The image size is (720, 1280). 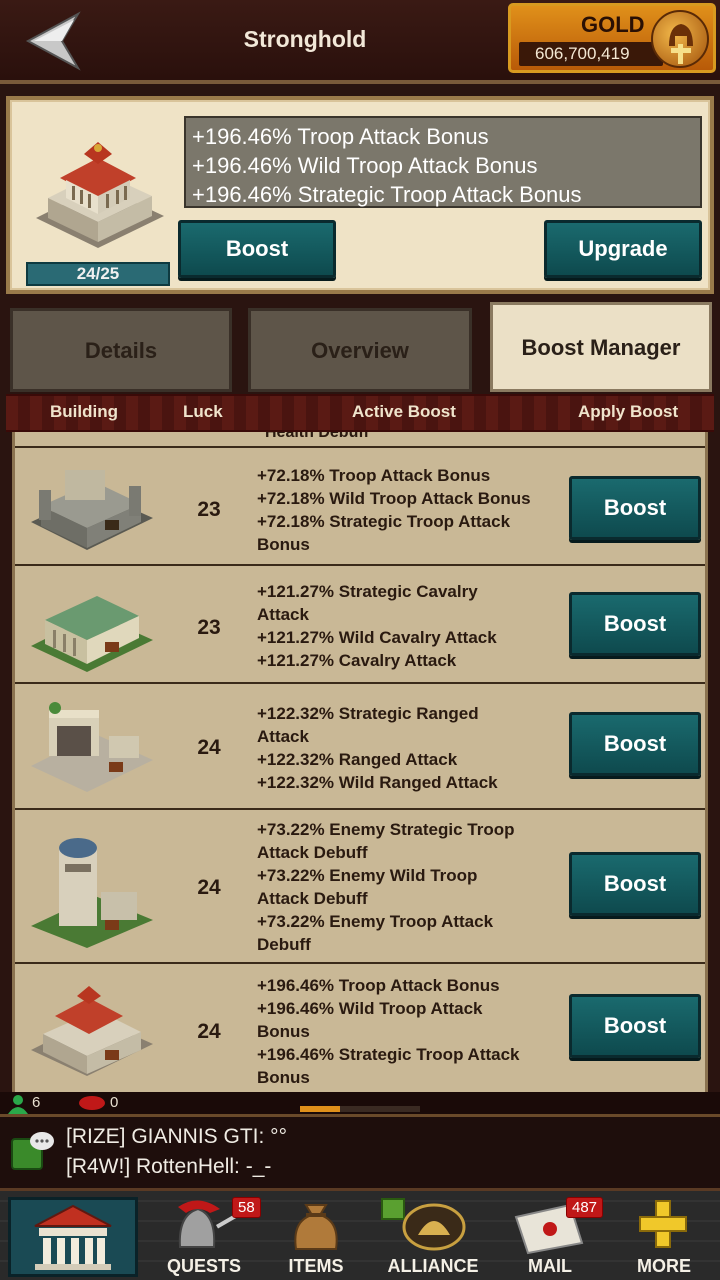 What do you see at coordinates (176, 1136) in the screenshot?
I see `chat-message: [RIZE] GIANNIS GTI: °°` at bounding box center [176, 1136].